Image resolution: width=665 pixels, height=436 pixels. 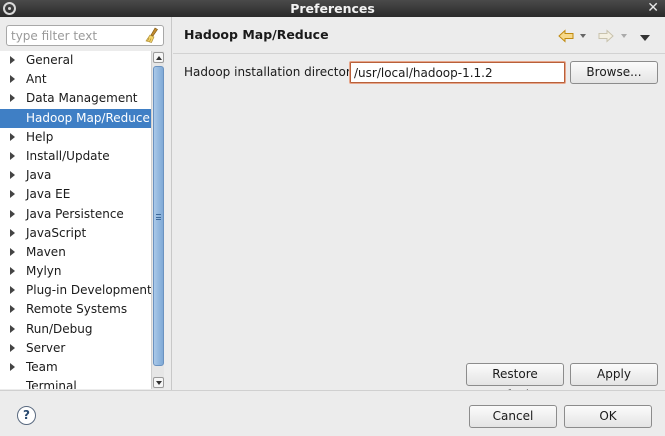 I want to click on tree-item-label: Java Persistence, so click(x=75, y=213).